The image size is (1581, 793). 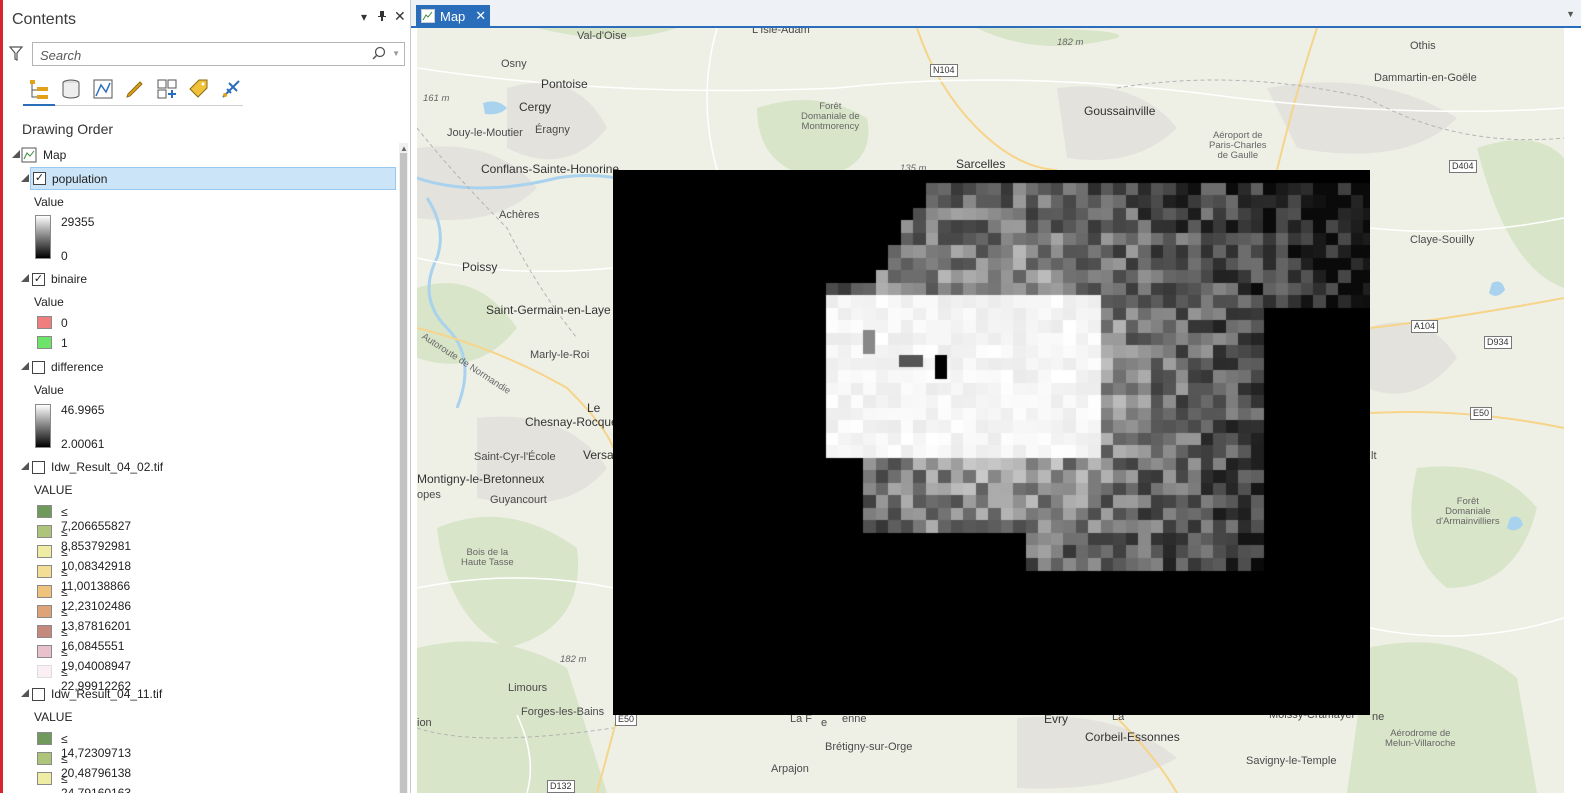 What do you see at coordinates (564, 84) in the screenshot?
I see `place-label: Pontoise` at bounding box center [564, 84].